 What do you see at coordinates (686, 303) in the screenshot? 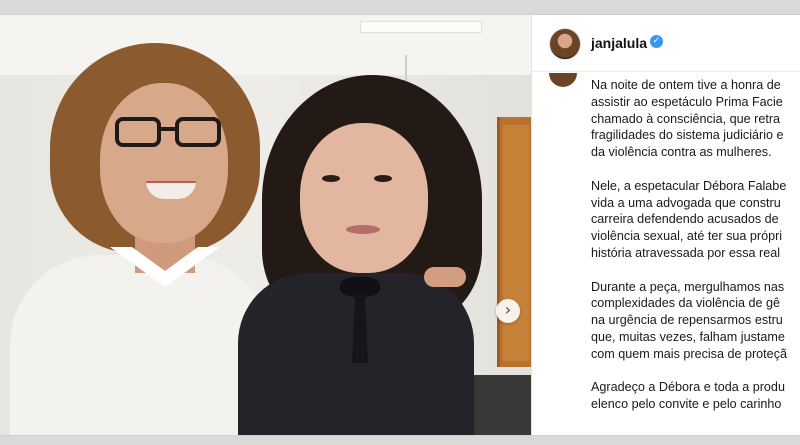
I see `caption-line: complexidades da violência de gê` at bounding box center [686, 303].